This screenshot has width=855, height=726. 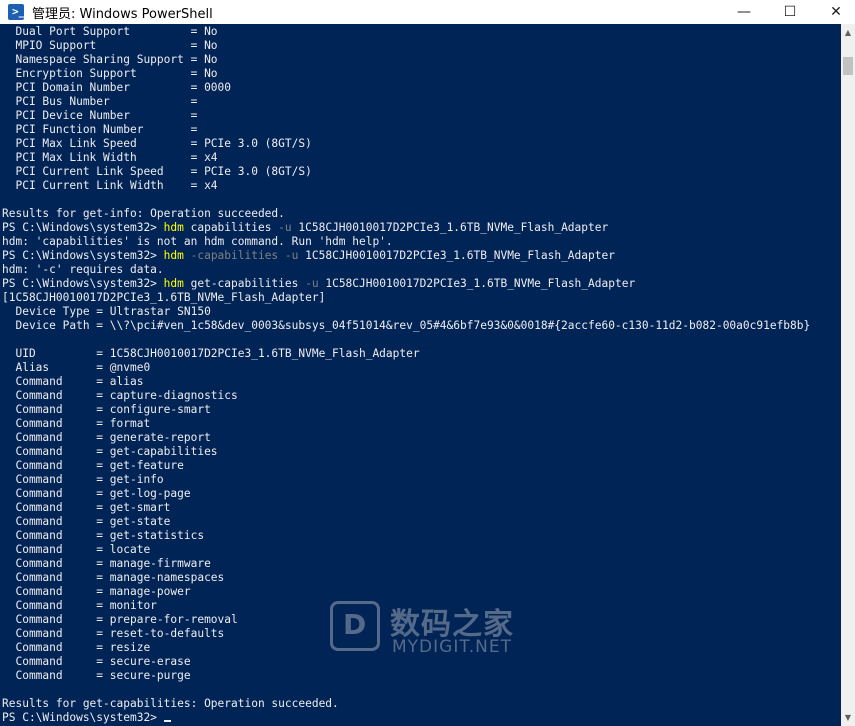 I want to click on console-line: Command = manage-firmware, so click(x=106, y=563).